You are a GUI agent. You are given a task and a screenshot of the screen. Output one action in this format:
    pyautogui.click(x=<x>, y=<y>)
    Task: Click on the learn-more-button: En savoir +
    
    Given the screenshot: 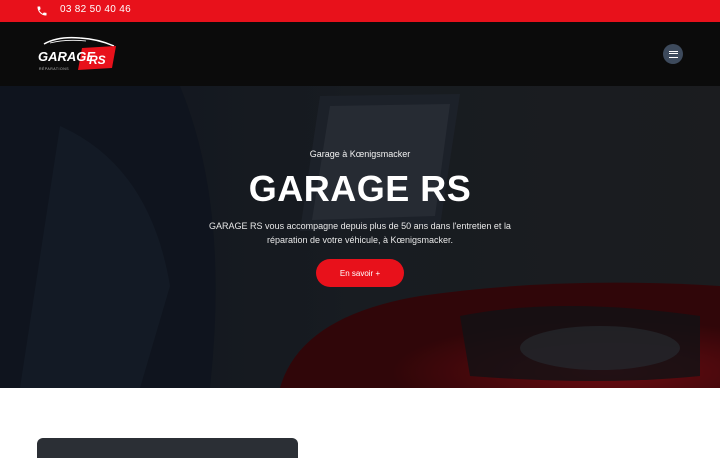 What is the action you would take?
    pyautogui.click(x=360, y=273)
    